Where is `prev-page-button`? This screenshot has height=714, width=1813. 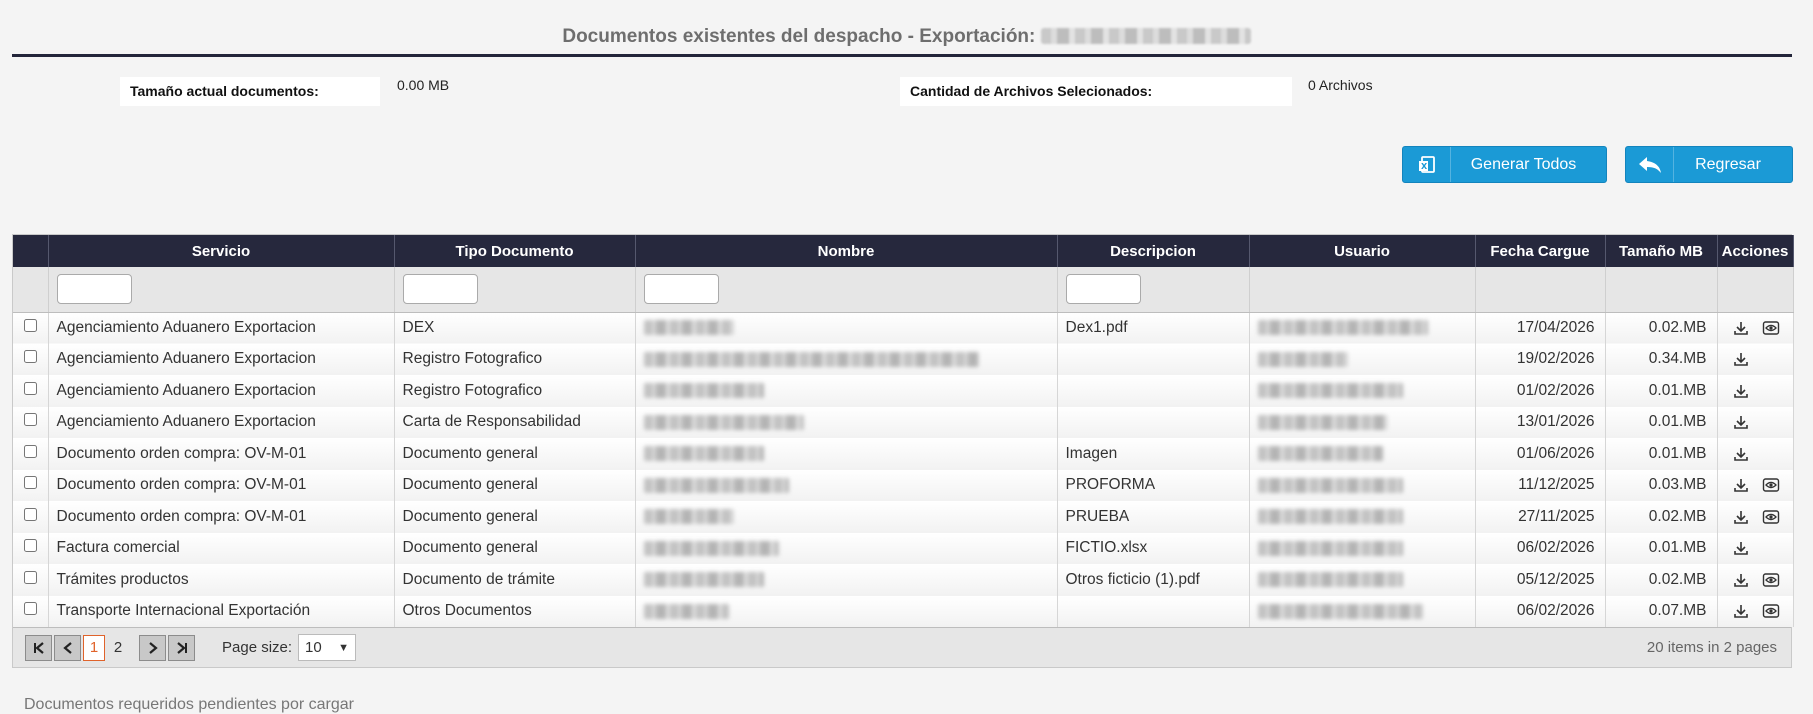 prev-page-button is located at coordinates (67, 647).